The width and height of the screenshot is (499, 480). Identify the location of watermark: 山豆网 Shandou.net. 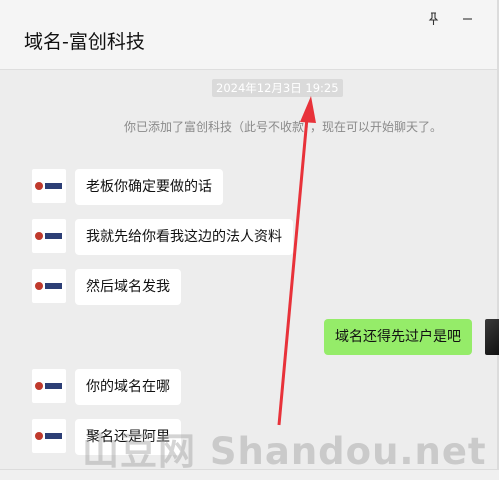
(284, 451).